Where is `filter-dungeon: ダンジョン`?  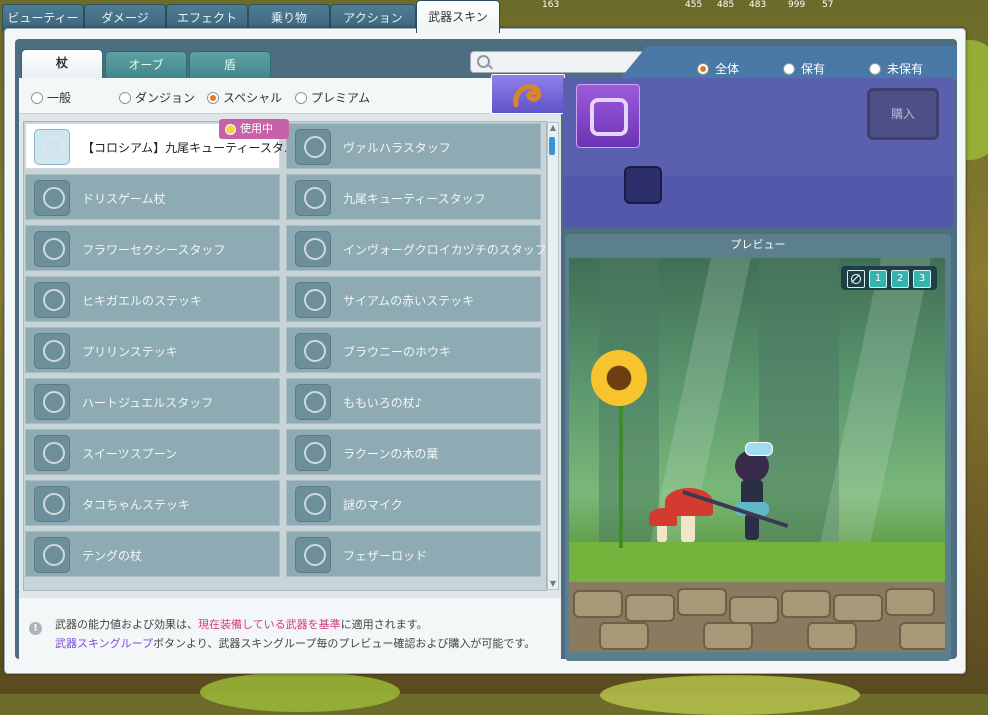 filter-dungeon: ダンジョン is located at coordinates (157, 97).